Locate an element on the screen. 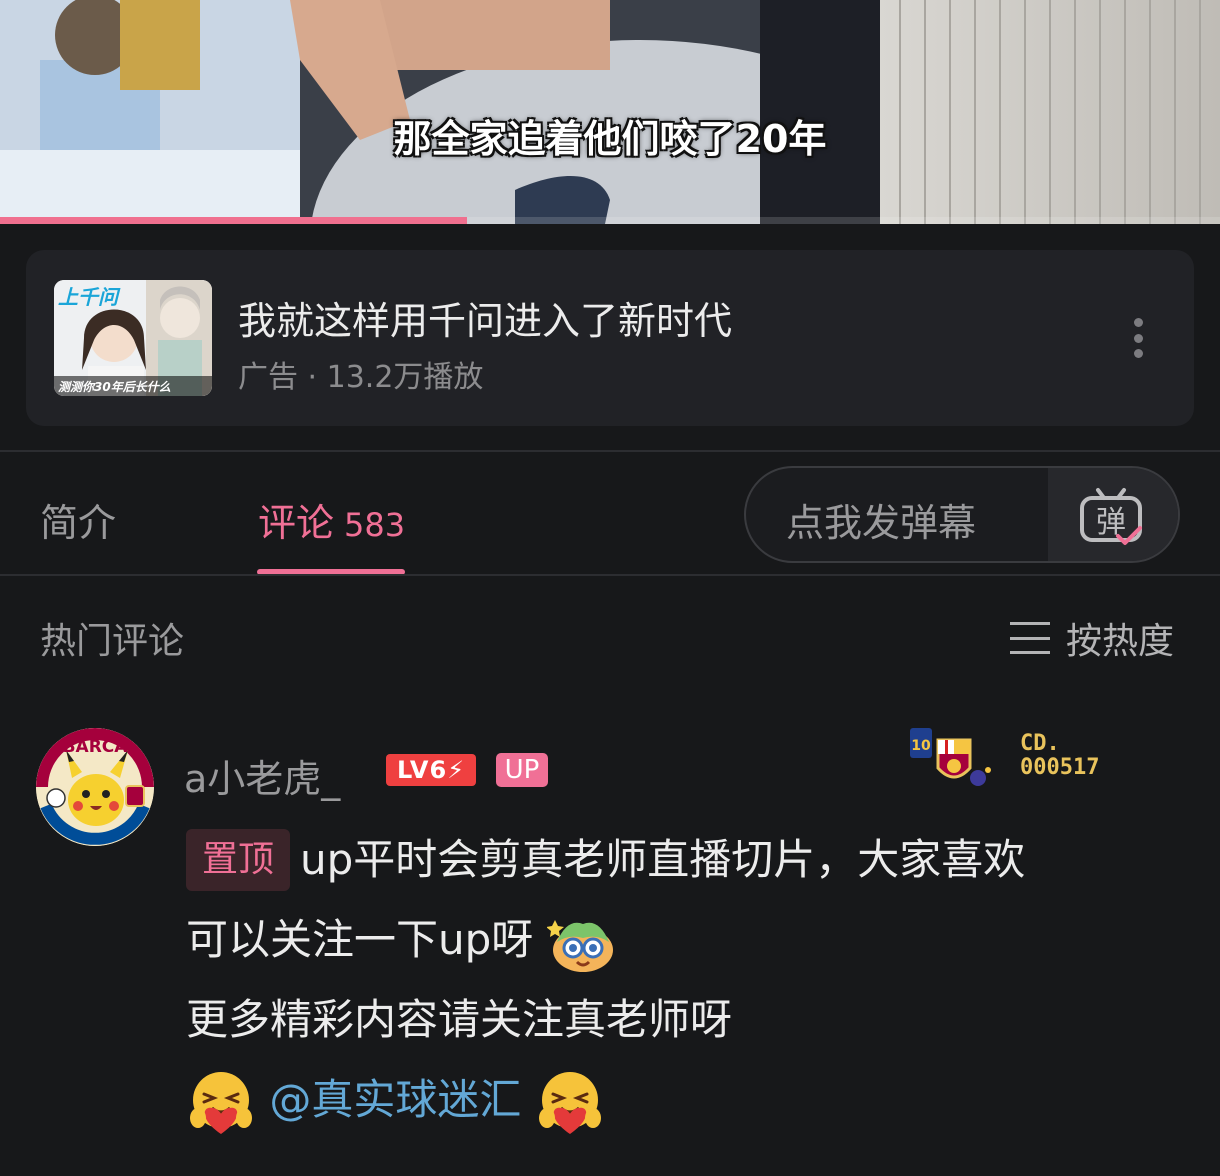 The image size is (1220, 1176). comment-line-2: 可以关注一下up呀 is located at coordinates (686, 940).